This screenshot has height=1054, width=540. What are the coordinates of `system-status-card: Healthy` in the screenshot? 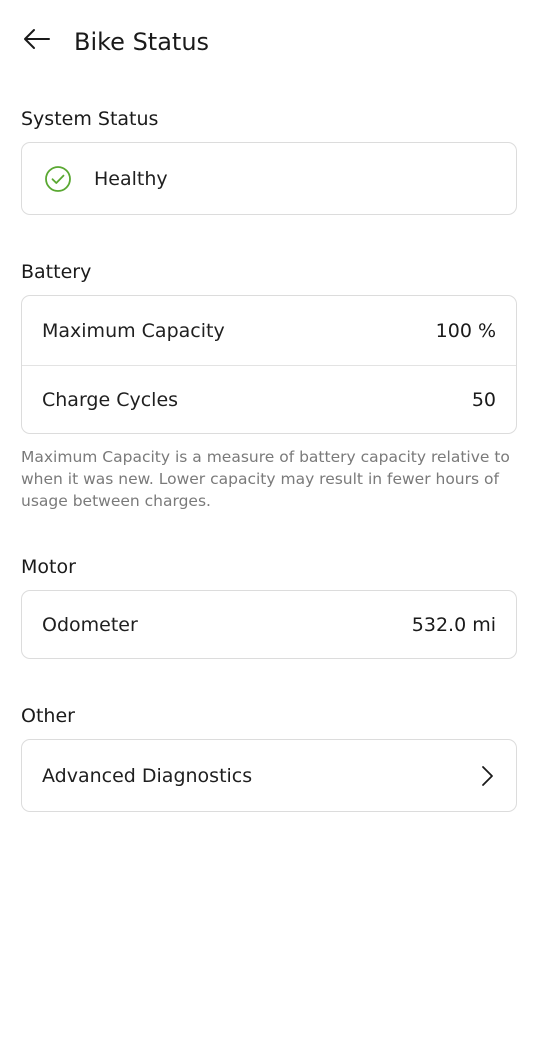 It's located at (269, 178).